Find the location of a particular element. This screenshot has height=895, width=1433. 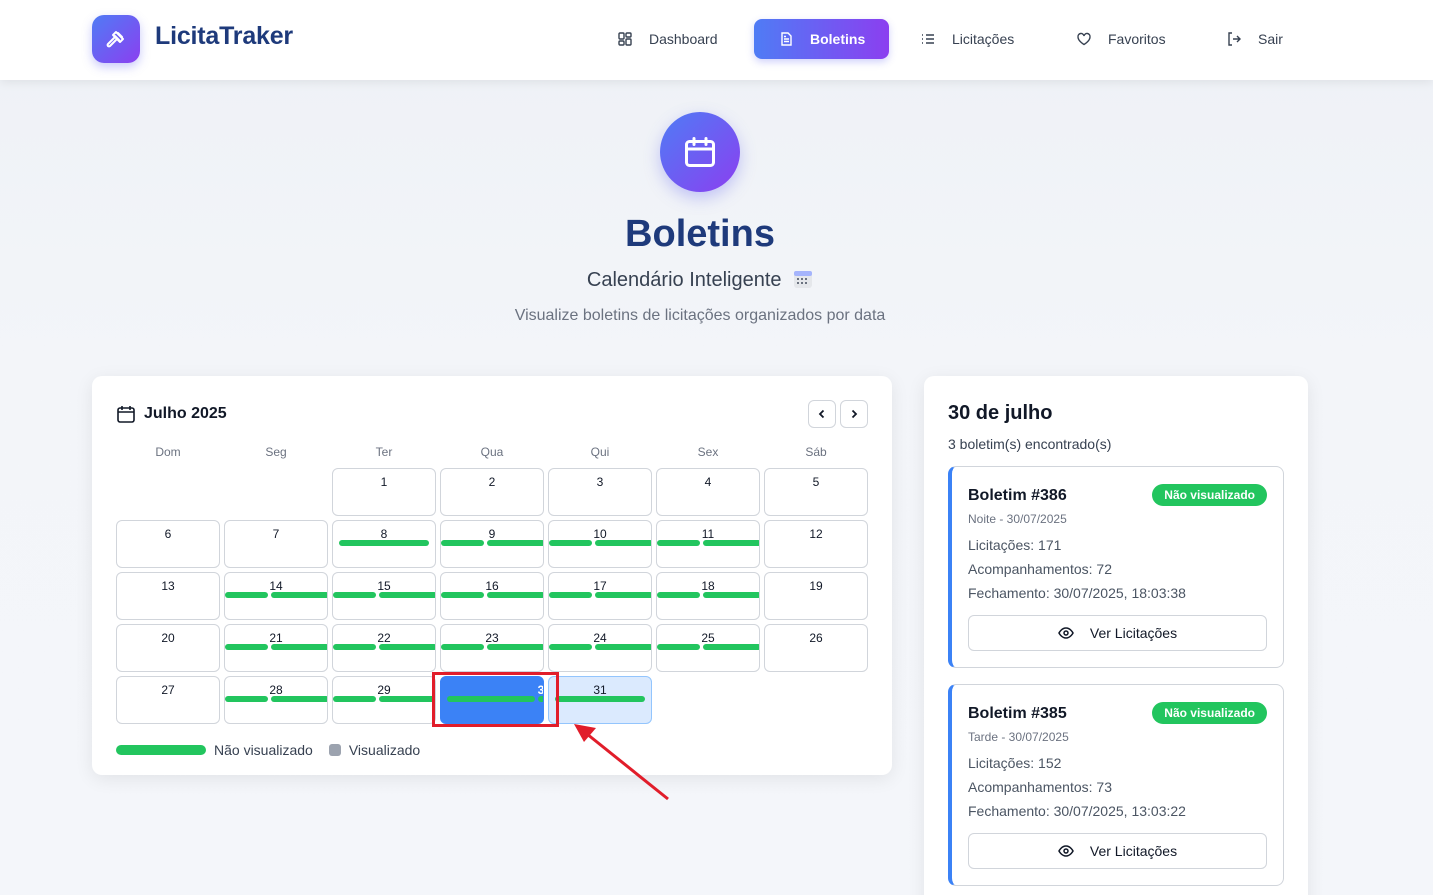

boletim-meta: Tarde - 30/07/2025 is located at coordinates (1018, 737).